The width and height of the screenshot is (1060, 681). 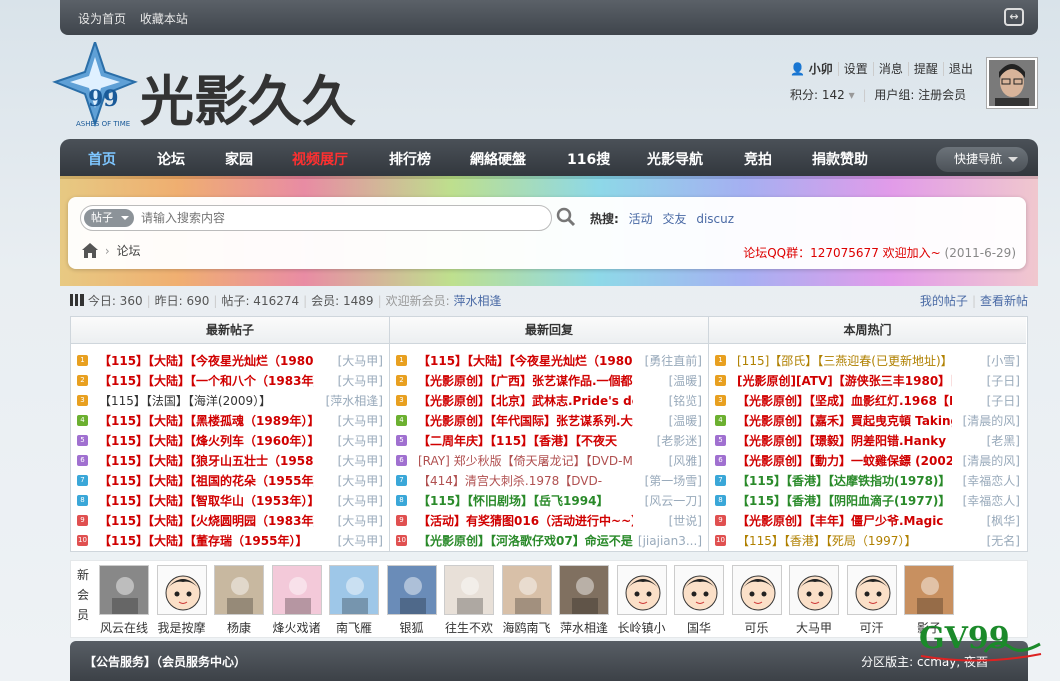 I want to click on author-link: [幸福恋人], so click(x=990, y=501).